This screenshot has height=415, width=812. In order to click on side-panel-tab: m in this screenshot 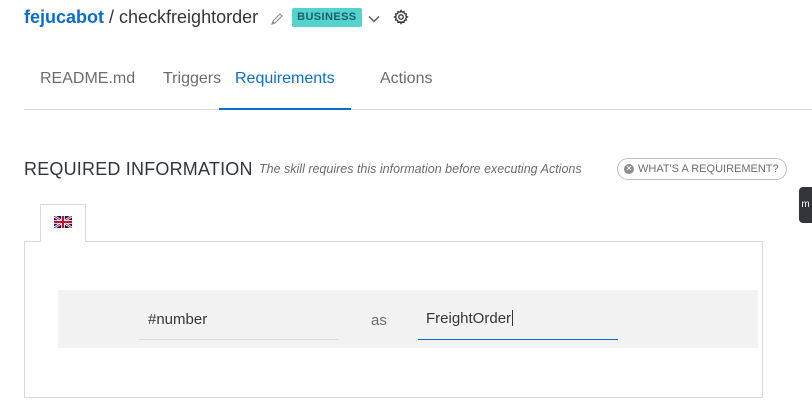, I will do `click(805, 205)`.